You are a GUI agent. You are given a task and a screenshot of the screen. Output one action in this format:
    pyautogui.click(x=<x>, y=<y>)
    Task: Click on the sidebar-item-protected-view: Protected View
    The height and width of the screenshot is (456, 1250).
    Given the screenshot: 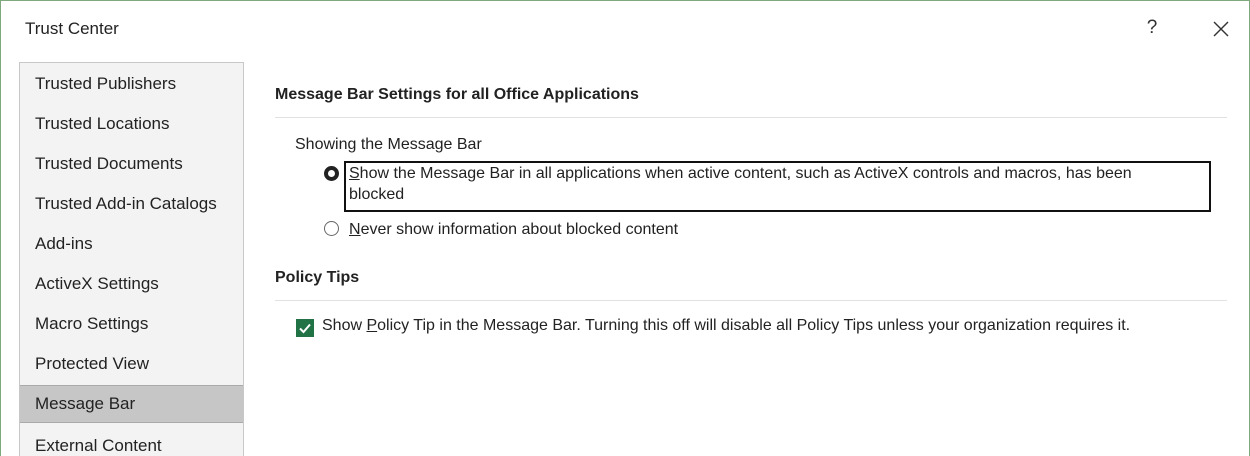 What is the action you would take?
    pyautogui.click(x=131, y=364)
    